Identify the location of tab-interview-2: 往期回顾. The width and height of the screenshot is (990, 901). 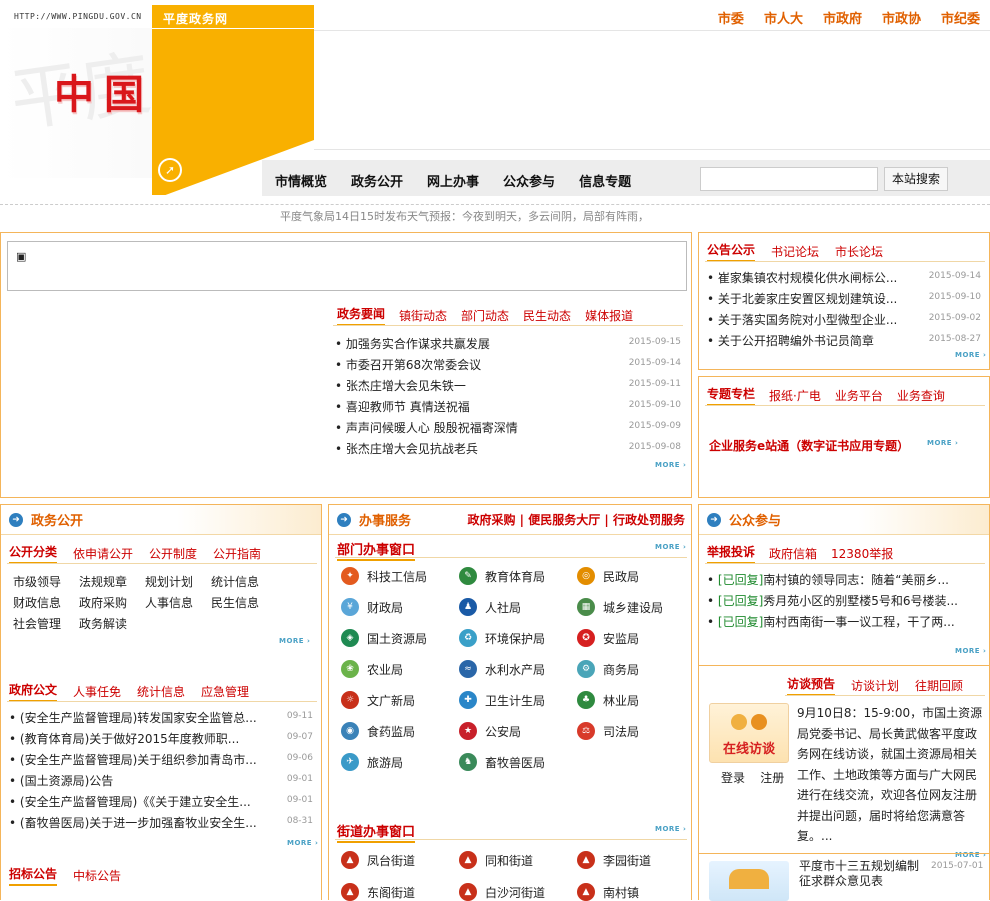
(939, 685).